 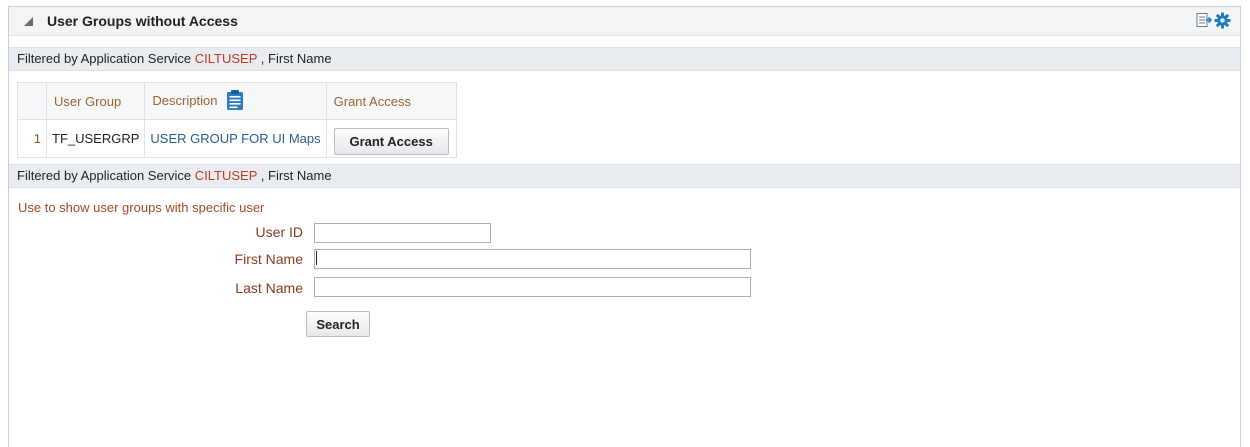 What do you see at coordinates (95, 101) in the screenshot?
I see `column-header-user-group: User Group` at bounding box center [95, 101].